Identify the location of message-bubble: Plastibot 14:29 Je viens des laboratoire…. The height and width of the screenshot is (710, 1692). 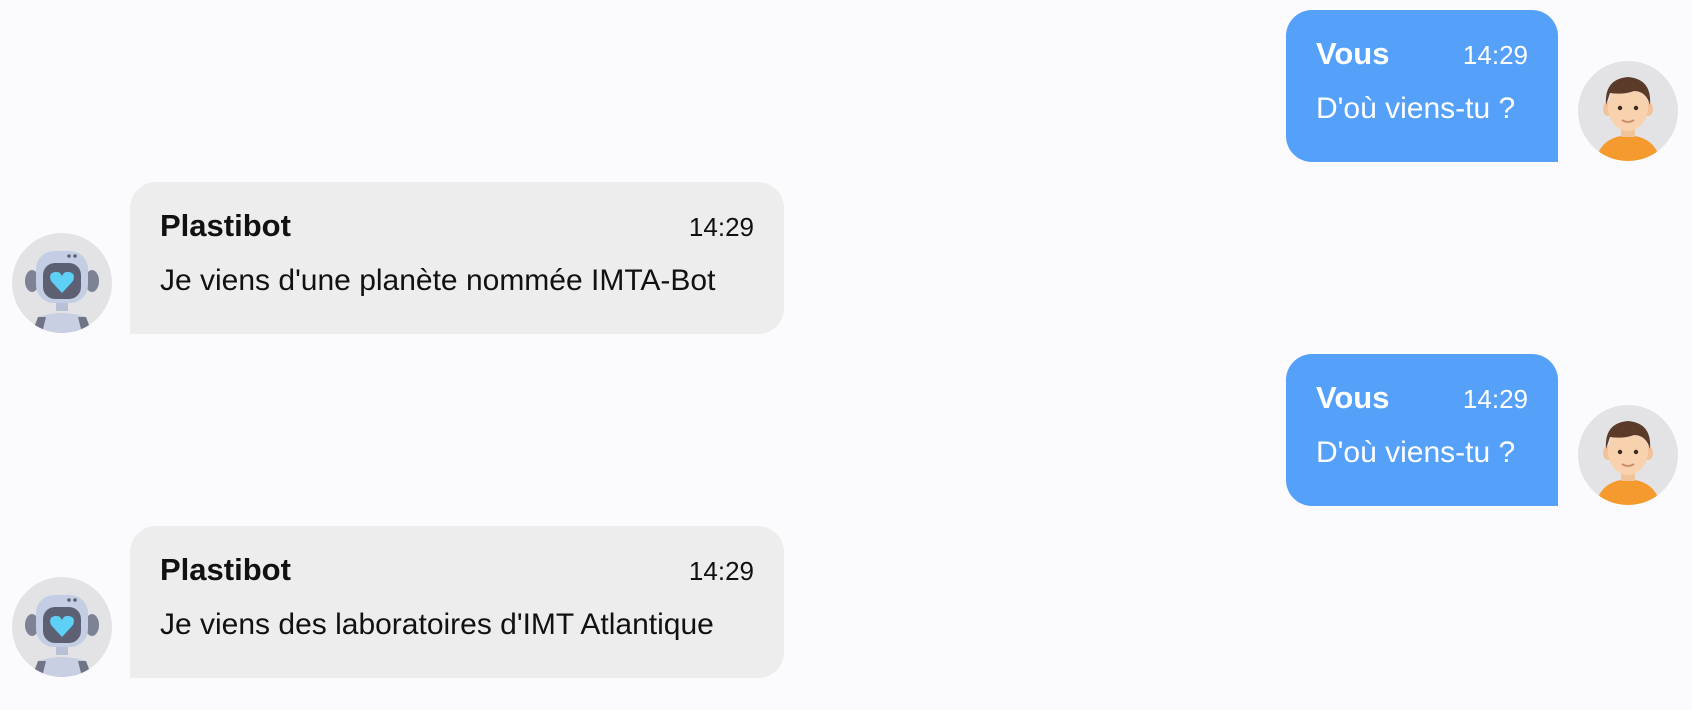
(457, 602).